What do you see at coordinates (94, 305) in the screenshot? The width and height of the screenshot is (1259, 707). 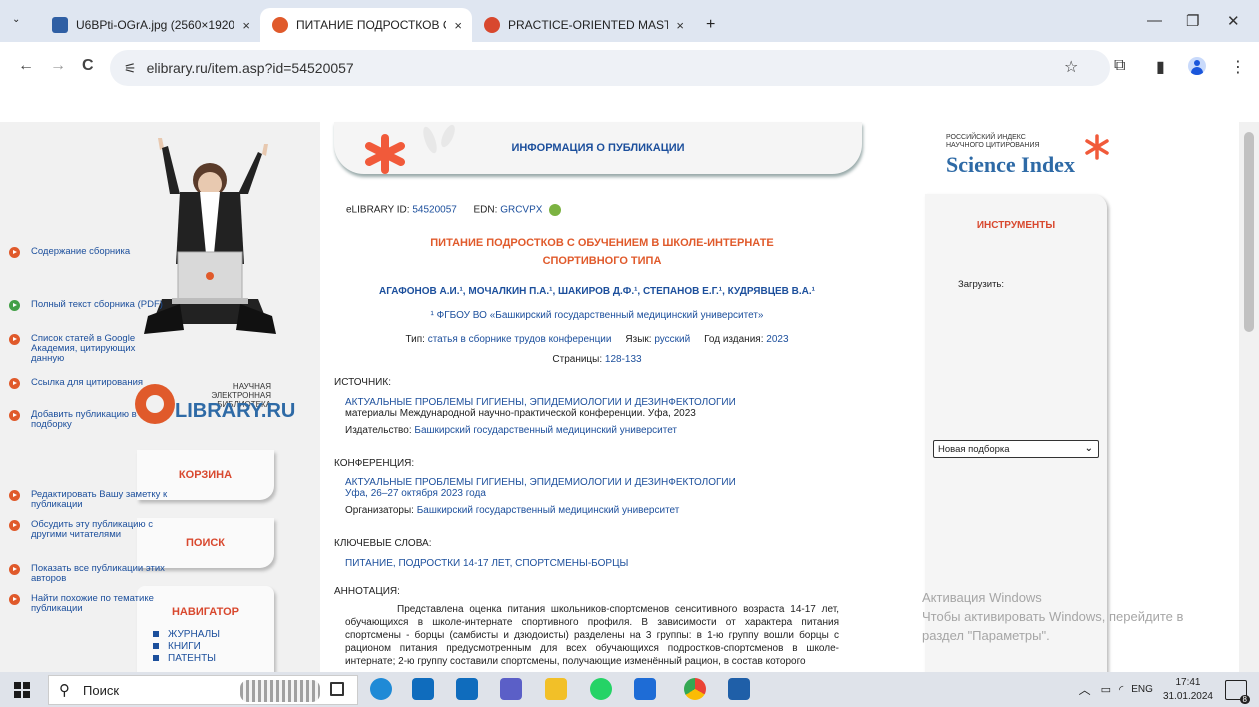 I see `tool-fulltext: Полный текст сборника (PDF)` at bounding box center [94, 305].